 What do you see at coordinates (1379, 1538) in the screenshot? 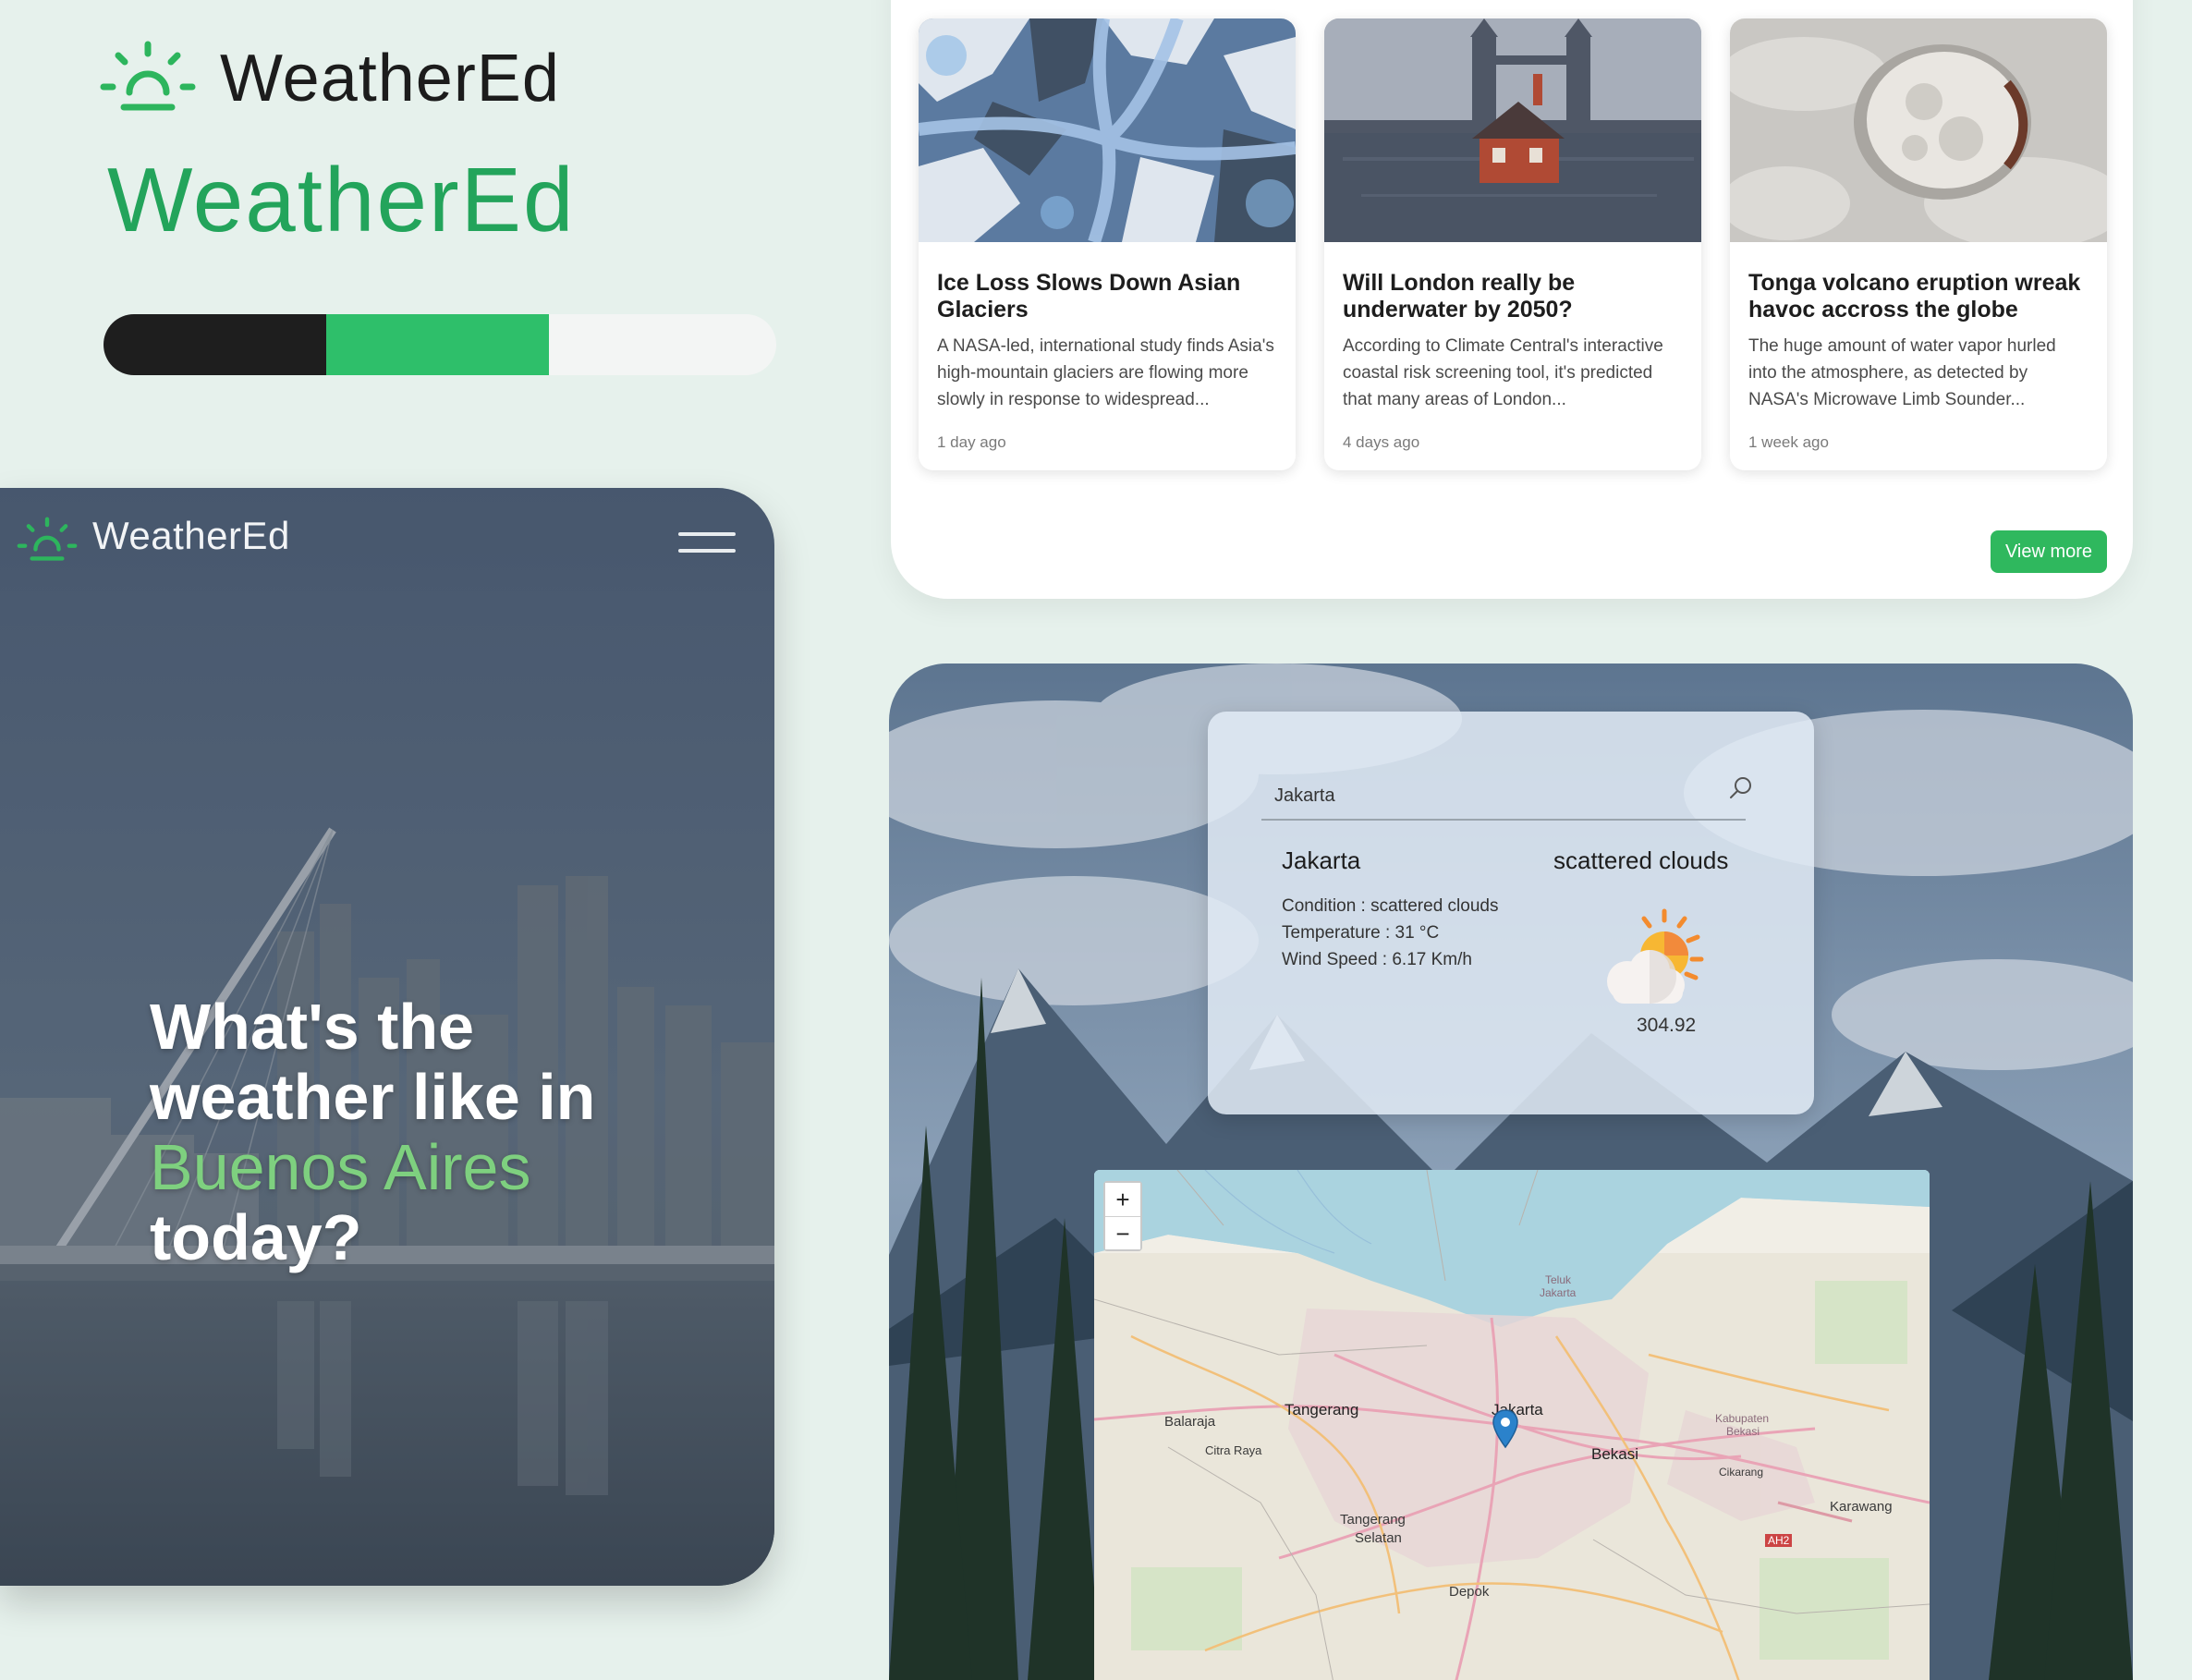
I see `map-label-selatan: Selatan` at bounding box center [1379, 1538].